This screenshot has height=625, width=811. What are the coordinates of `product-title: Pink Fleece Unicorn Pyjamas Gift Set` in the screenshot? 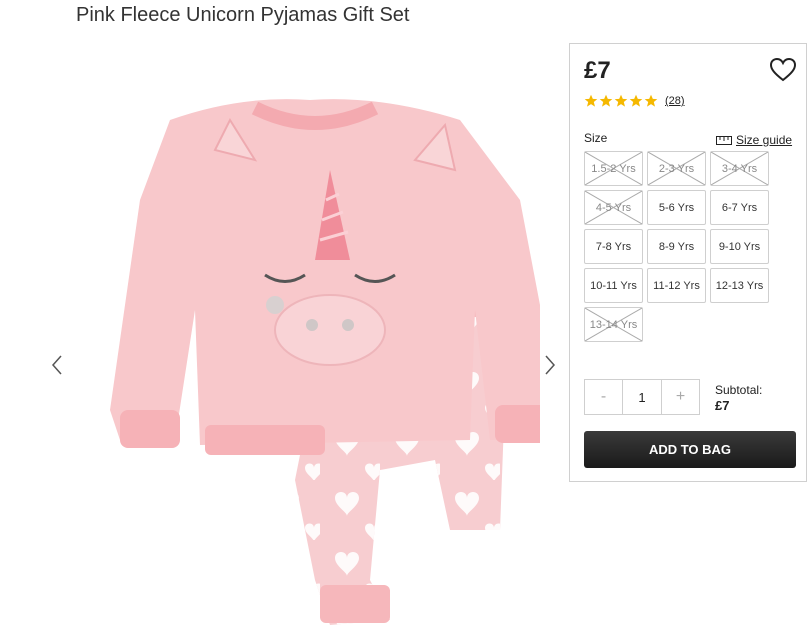 It's located at (243, 15).